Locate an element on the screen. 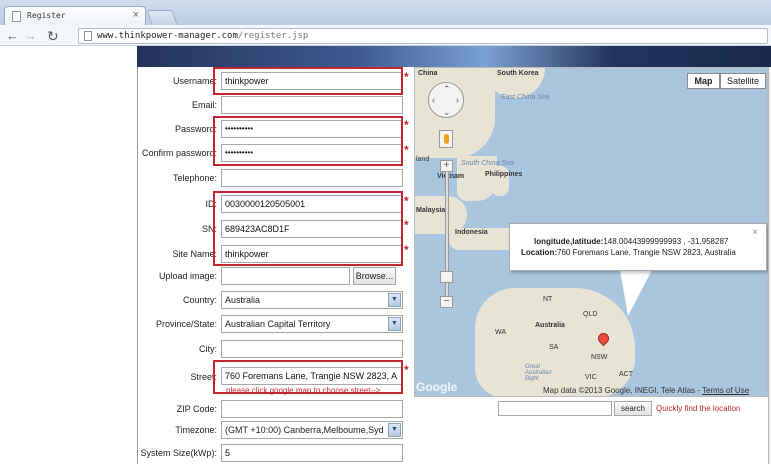 The height and width of the screenshot is (465, 771). zip-label: ZIP Code: is located at coordinates (196, 409).